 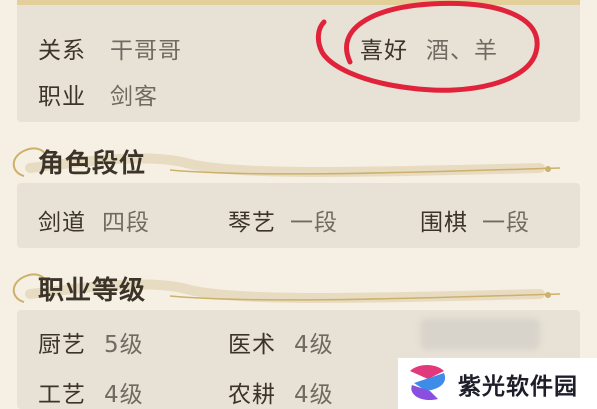 I want to click on relation-label: 关系, so click(x=62, y=51).